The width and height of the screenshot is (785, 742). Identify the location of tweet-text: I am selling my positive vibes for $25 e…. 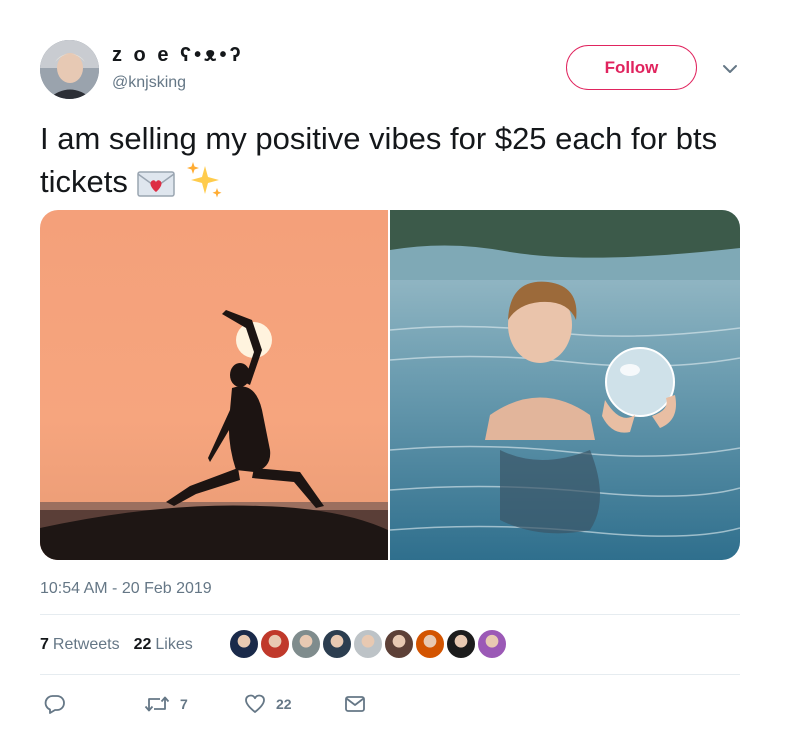
(400, 164).